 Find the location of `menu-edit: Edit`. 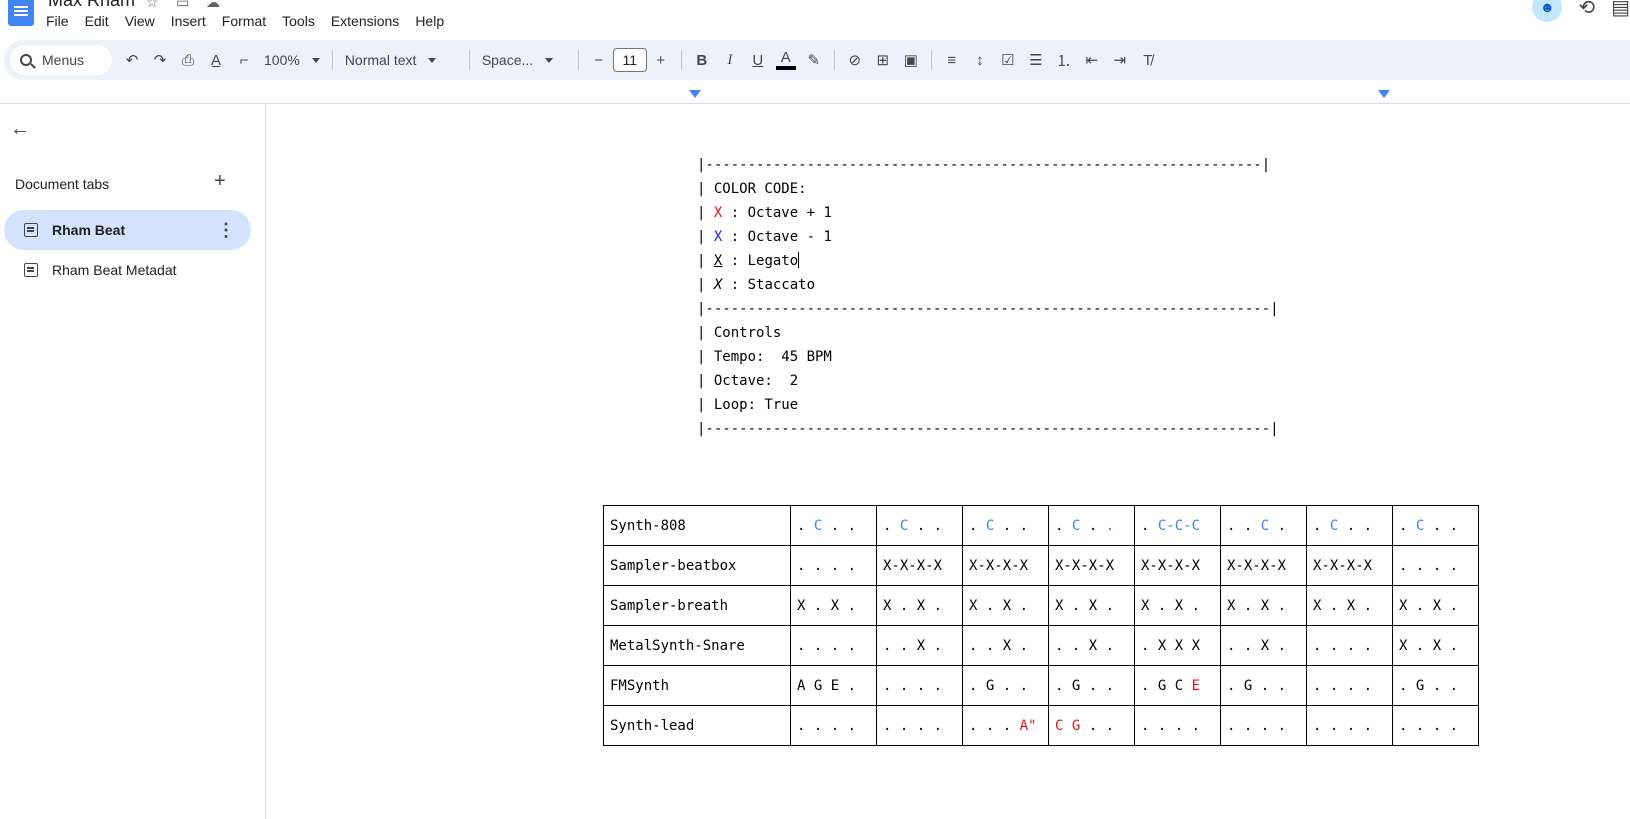

menu-edit: Edit is located at coordinates (97, 21).